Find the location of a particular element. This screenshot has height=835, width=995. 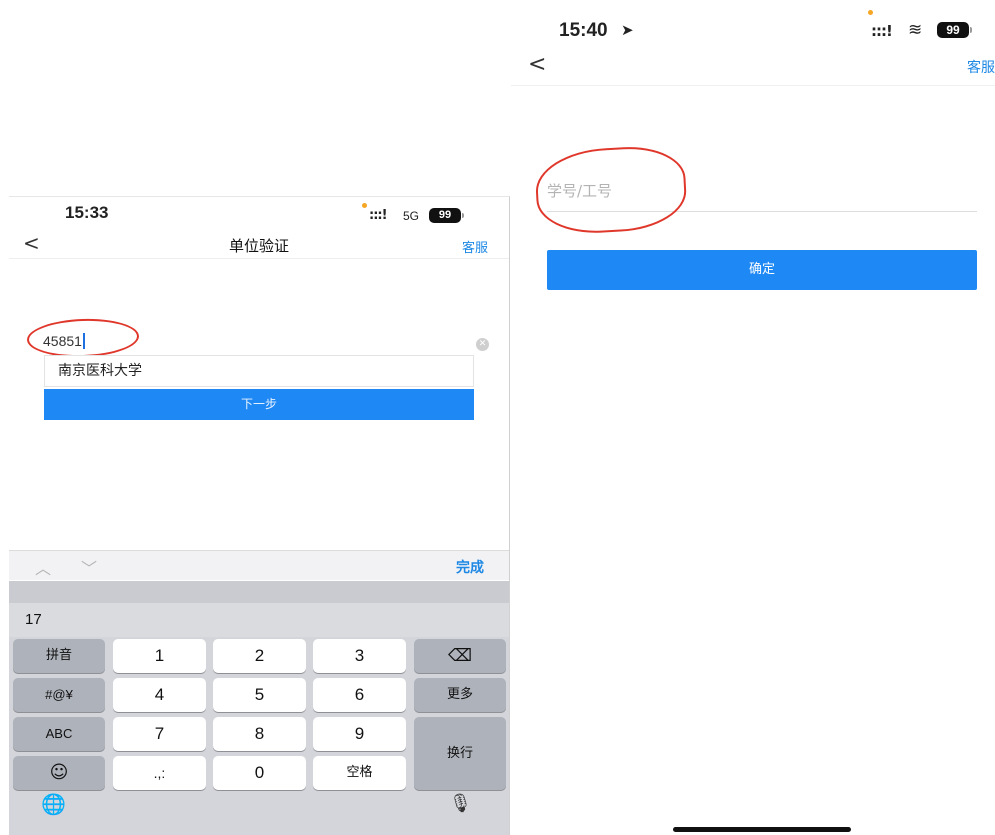

emoji-icon: ☺ is located at coordinates (59, 773).